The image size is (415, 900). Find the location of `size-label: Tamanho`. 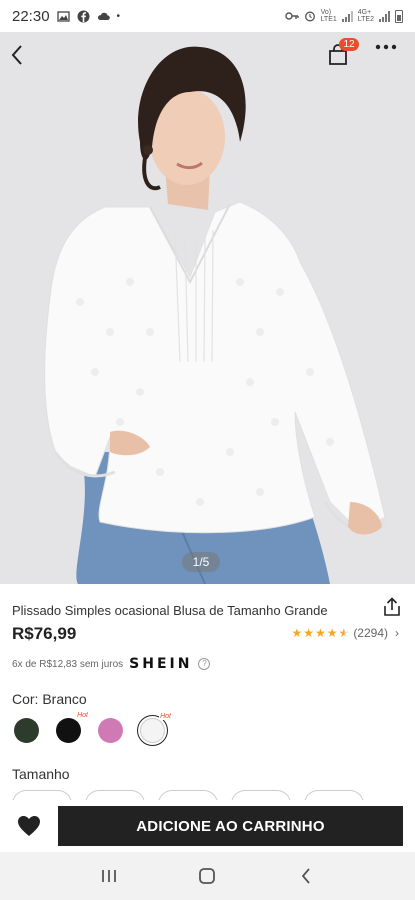

size-label: Tamanho is located at coordinates (41, 774).